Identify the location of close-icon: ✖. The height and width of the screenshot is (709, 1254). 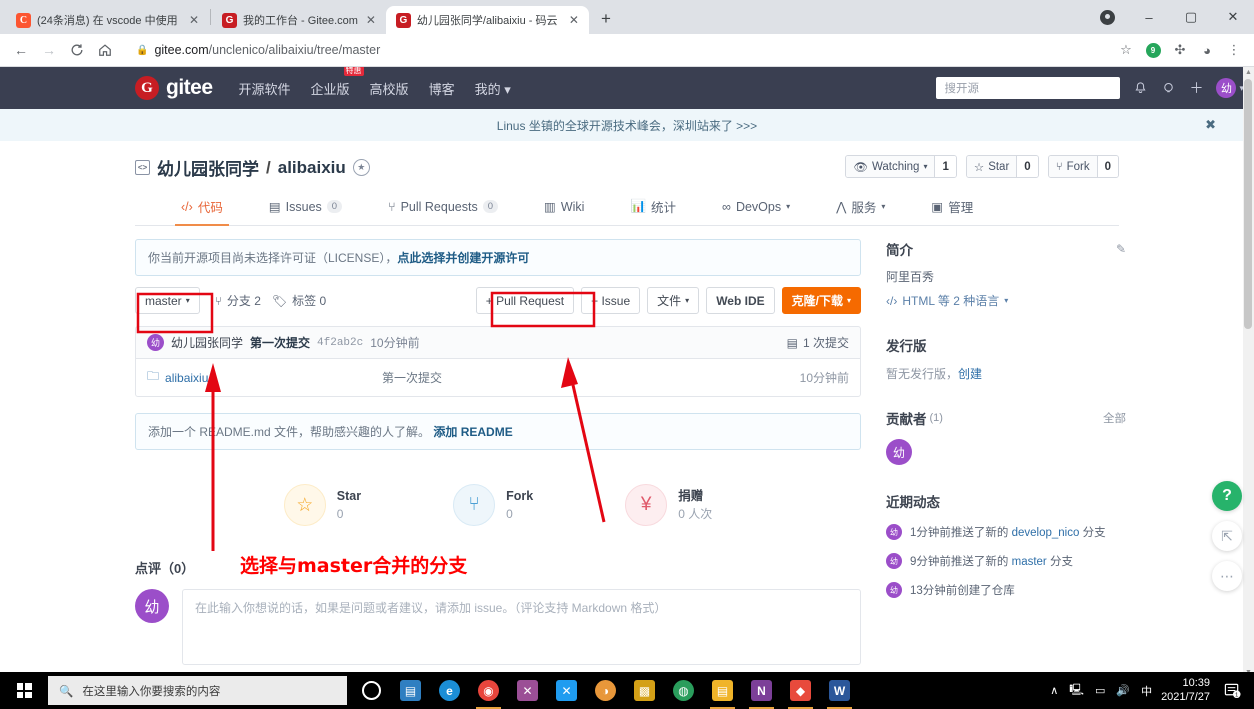
(1210, 125).